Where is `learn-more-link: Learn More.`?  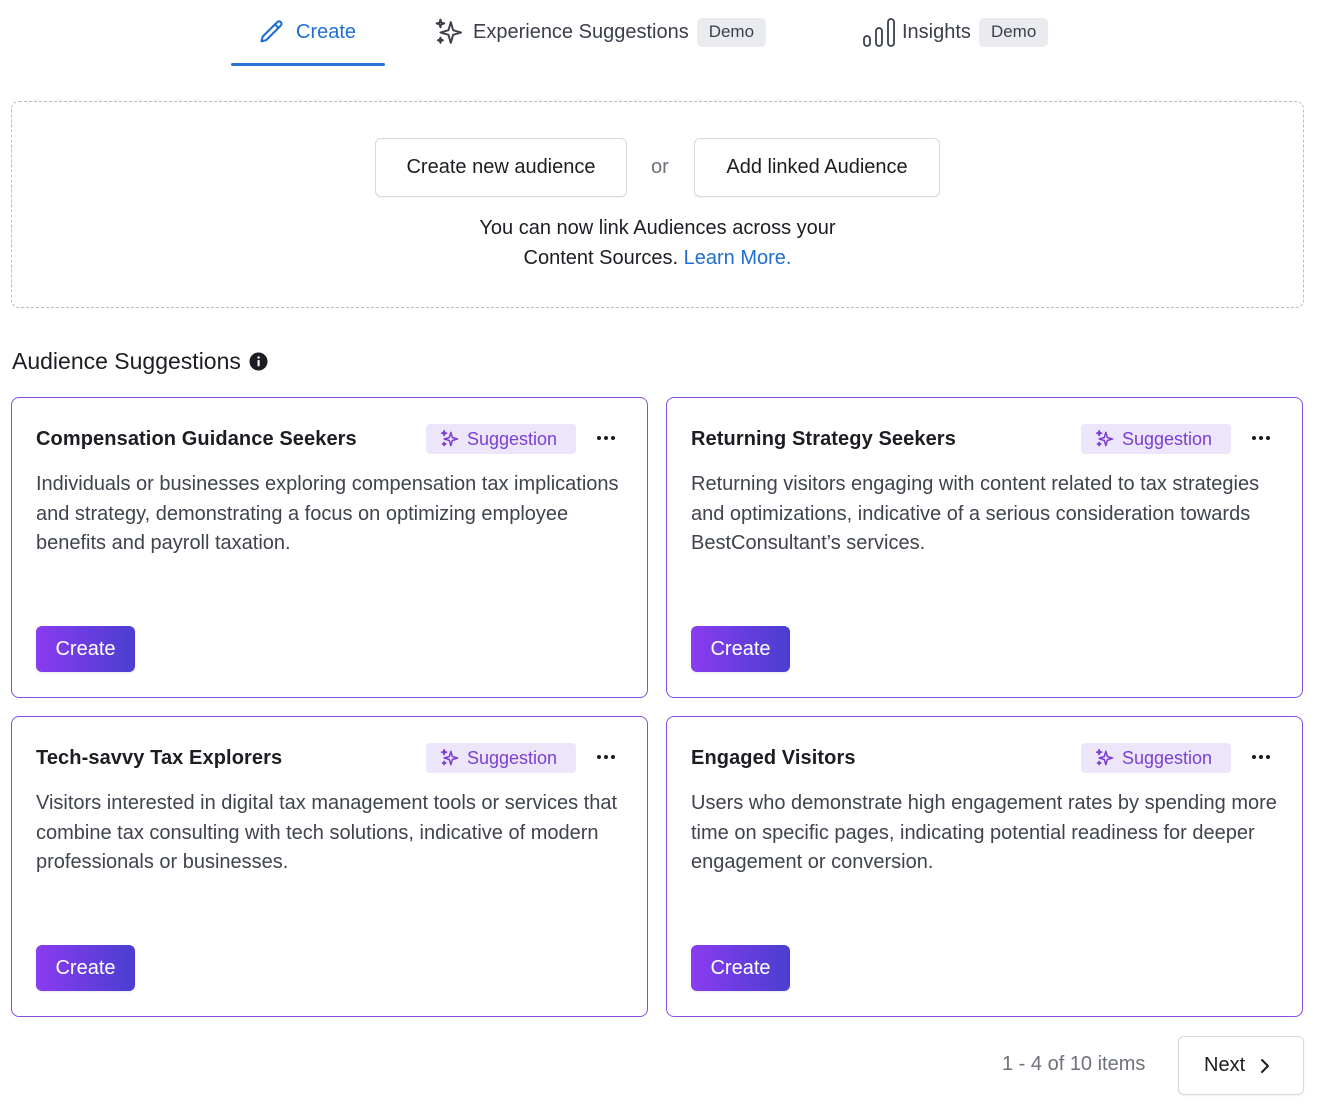 learn-more-link: Learn More. is located at coordinates (738, 258).